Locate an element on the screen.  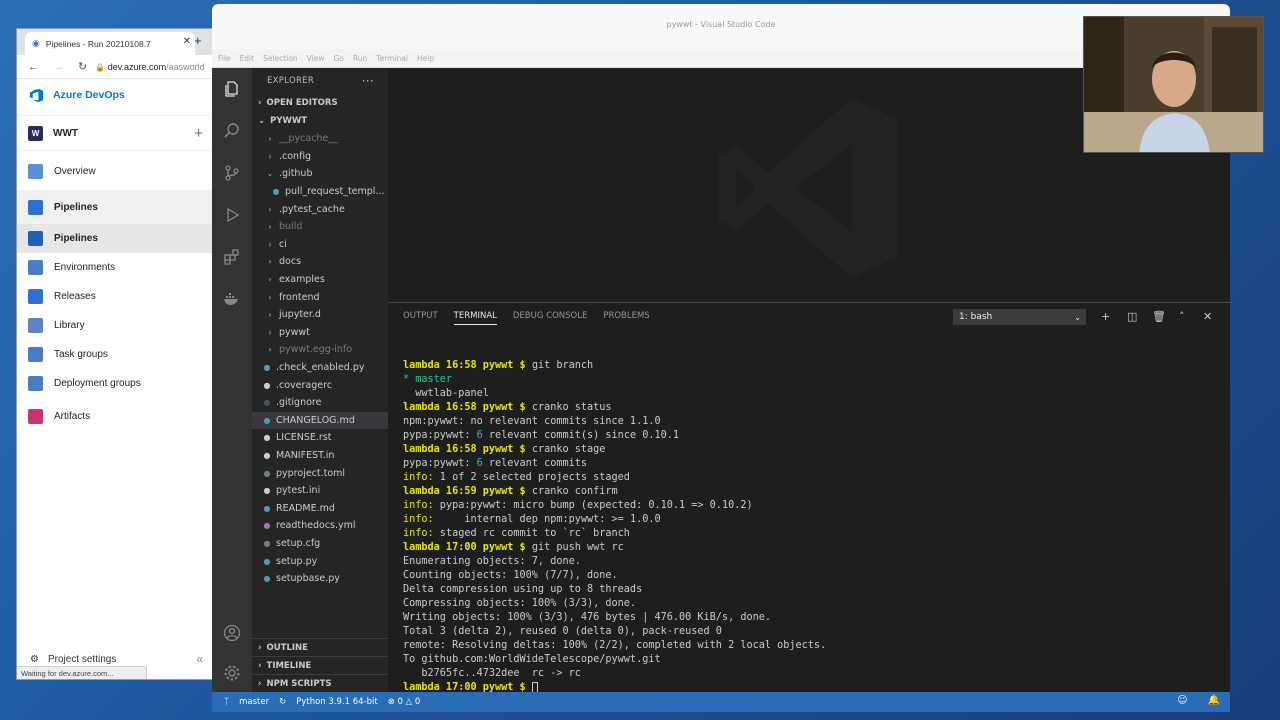
trash-icon: 🗑 is located at coordinates (1159, 316).